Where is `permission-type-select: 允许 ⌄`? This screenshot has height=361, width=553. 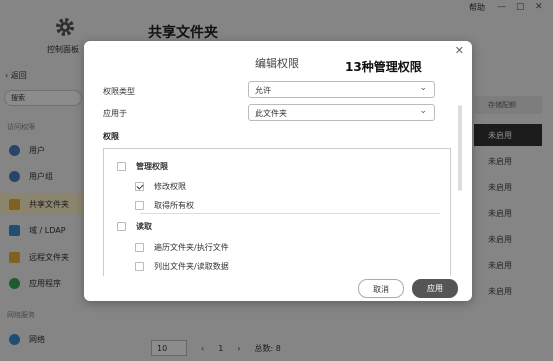
permission-type-select: 允许 ⌄ is located at coordinates (341, 89).